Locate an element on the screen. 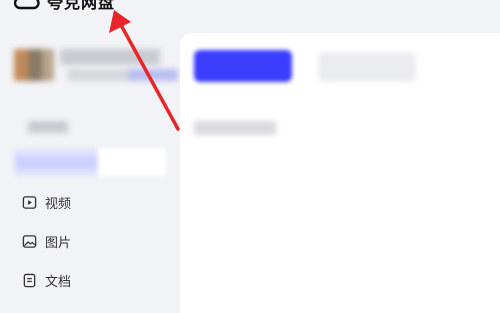 This screenshot has height=313, width=500. document-icon is located at coordinates (29, 280).